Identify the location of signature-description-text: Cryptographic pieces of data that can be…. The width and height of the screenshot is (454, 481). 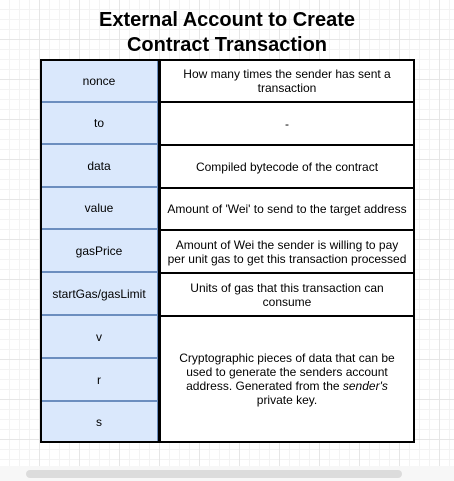
(287, 379).